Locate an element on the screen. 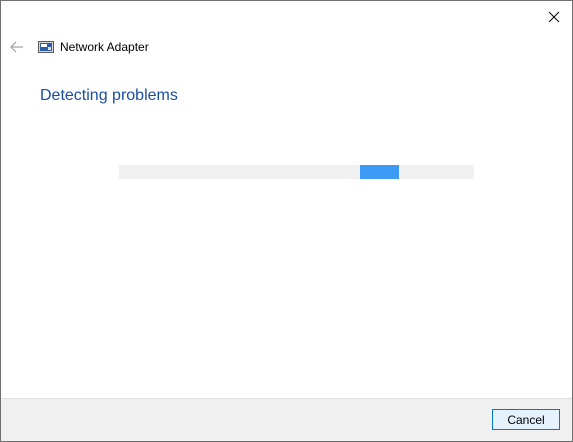  cancel-button: Cancel is located at coordinates (526, 419).